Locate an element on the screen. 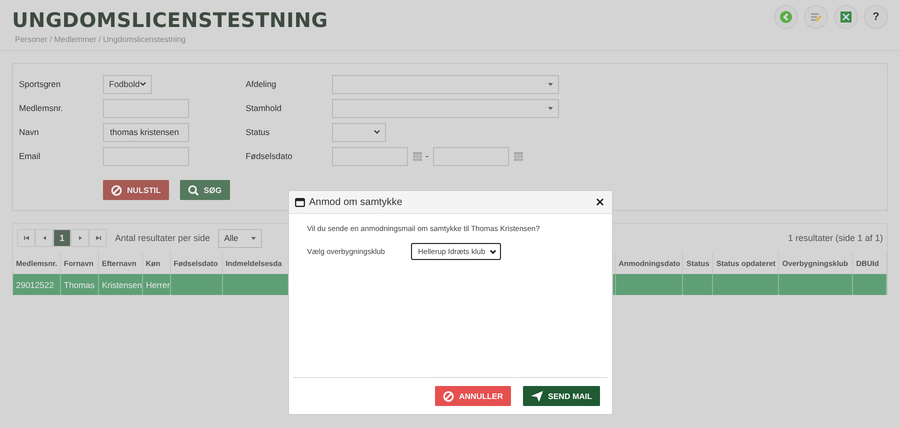 The width and height of the screenshot is (900, 428). columns-button is located at coordinates (816, 17).